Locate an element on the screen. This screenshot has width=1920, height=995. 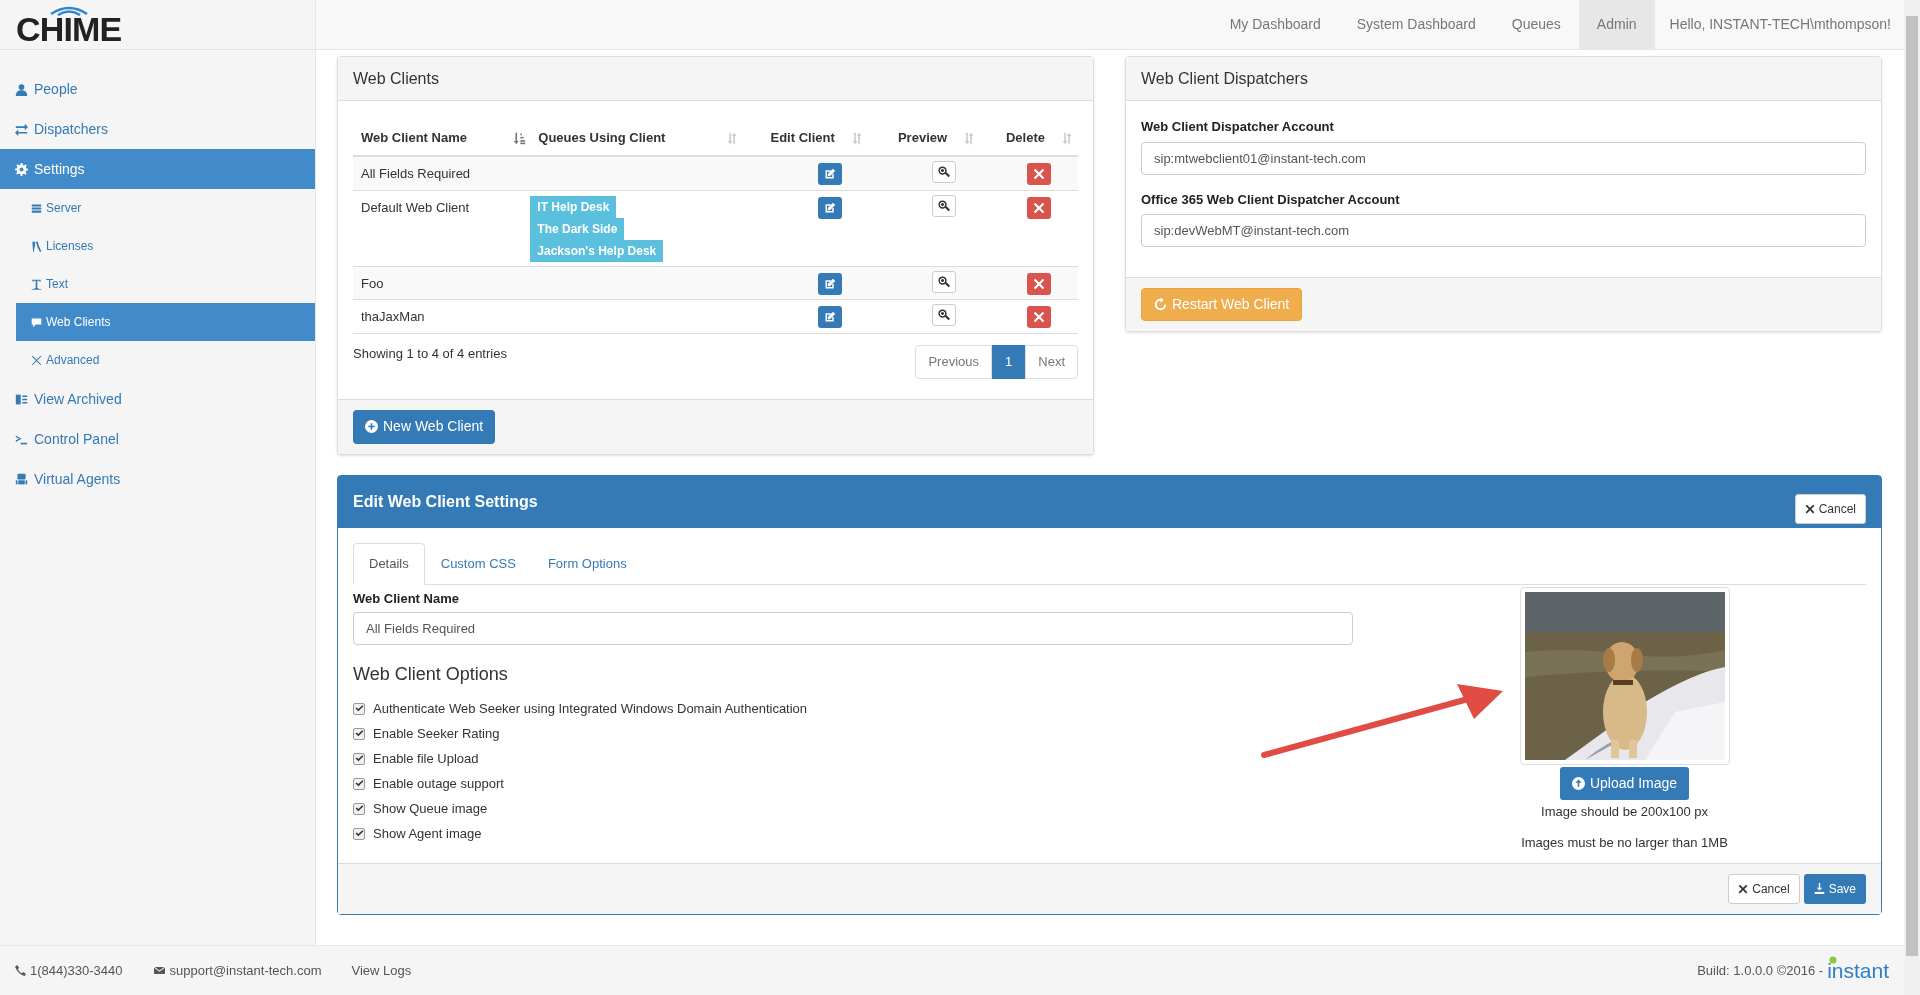
user-greeting: Hello, INSTANT-TECH\mthompson! is located at coordinates (1780, 24).